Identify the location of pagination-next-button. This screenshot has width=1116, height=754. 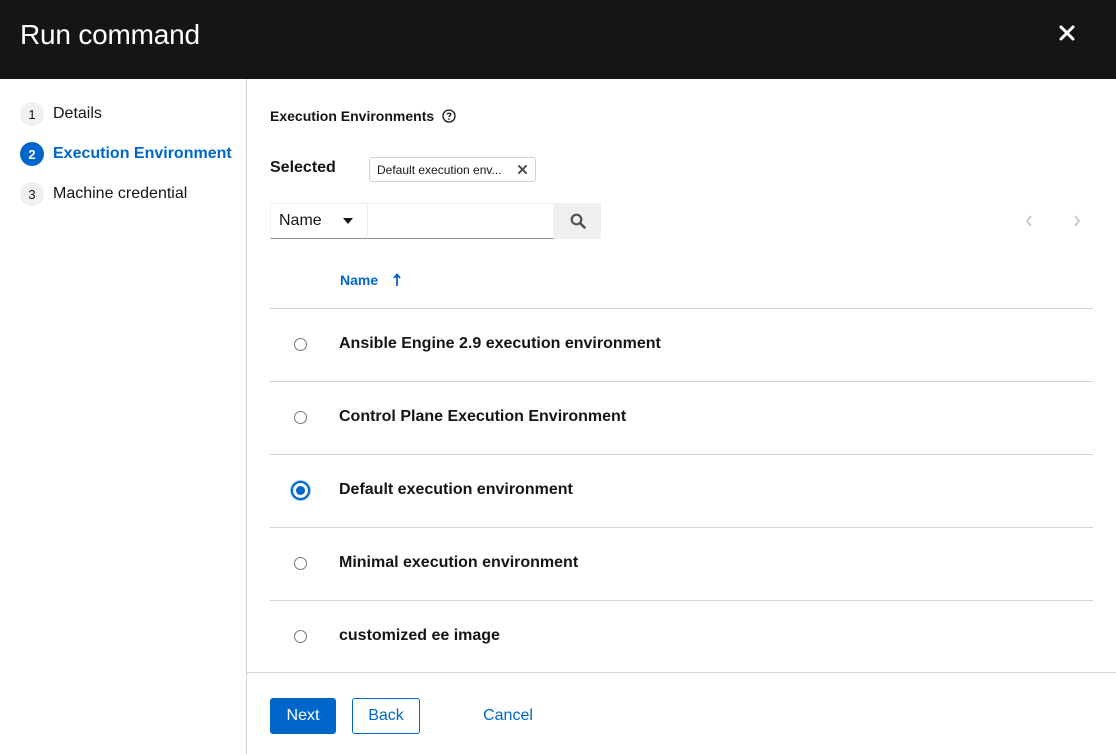
(1077, 221).